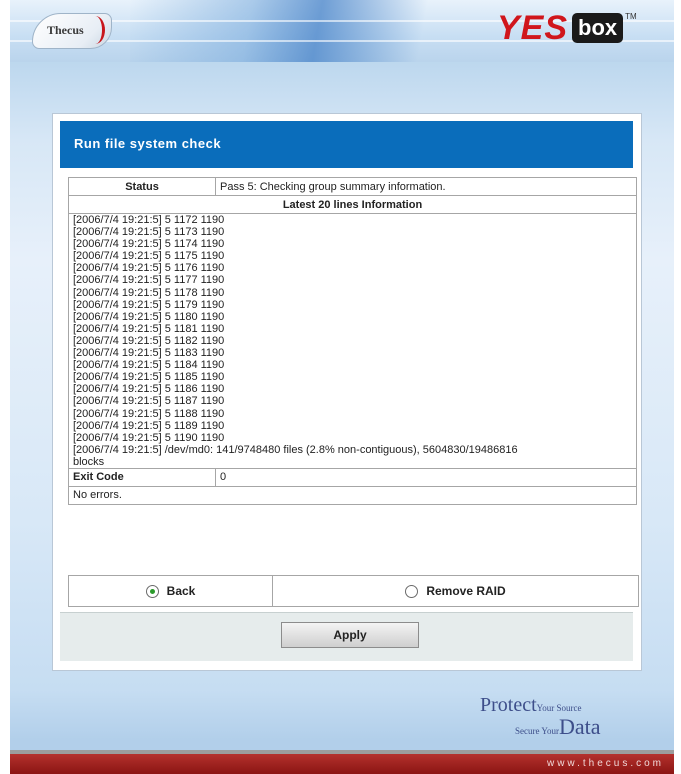 Image resolution: width=681 pixels, height=774 pixels. Describe the element at coordinates (149, 280) in the screenshot. I see `log-line: [2006/7/4 19:21:5] 5 1177 1190` at that location.